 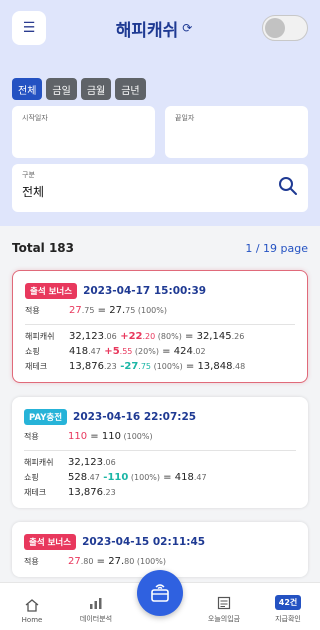 I want to click on title-group: 해피캐쉬 ⟳, so click(x=154, y=28).